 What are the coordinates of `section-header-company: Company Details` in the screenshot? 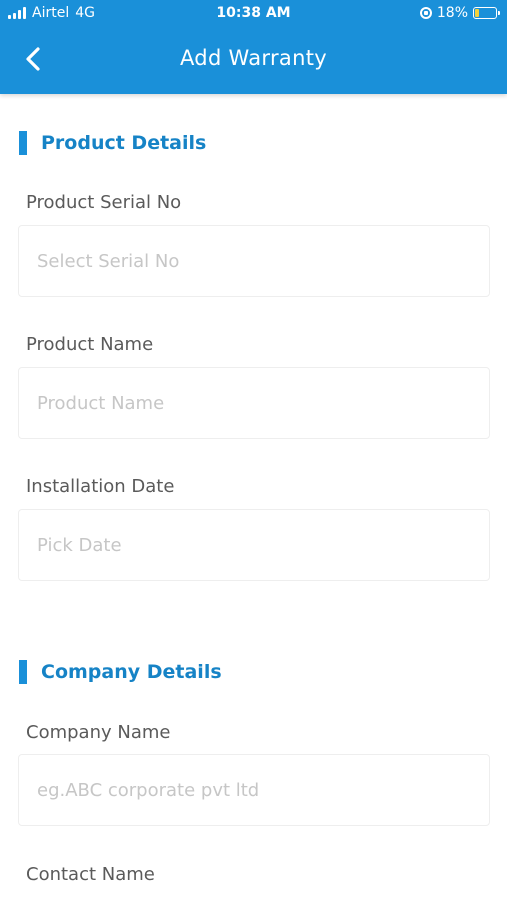 It's located at (120, 672).